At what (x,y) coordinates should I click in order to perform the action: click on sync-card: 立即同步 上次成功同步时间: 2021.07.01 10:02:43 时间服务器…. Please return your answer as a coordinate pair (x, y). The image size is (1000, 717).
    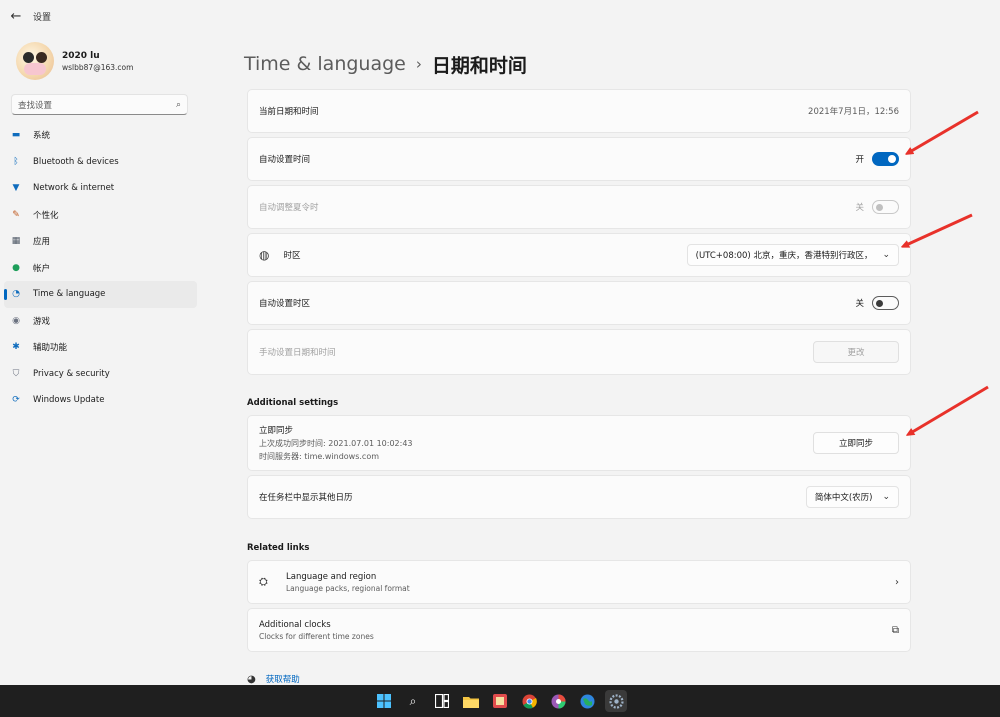
    Looking at the image, I should click on (579, 443).